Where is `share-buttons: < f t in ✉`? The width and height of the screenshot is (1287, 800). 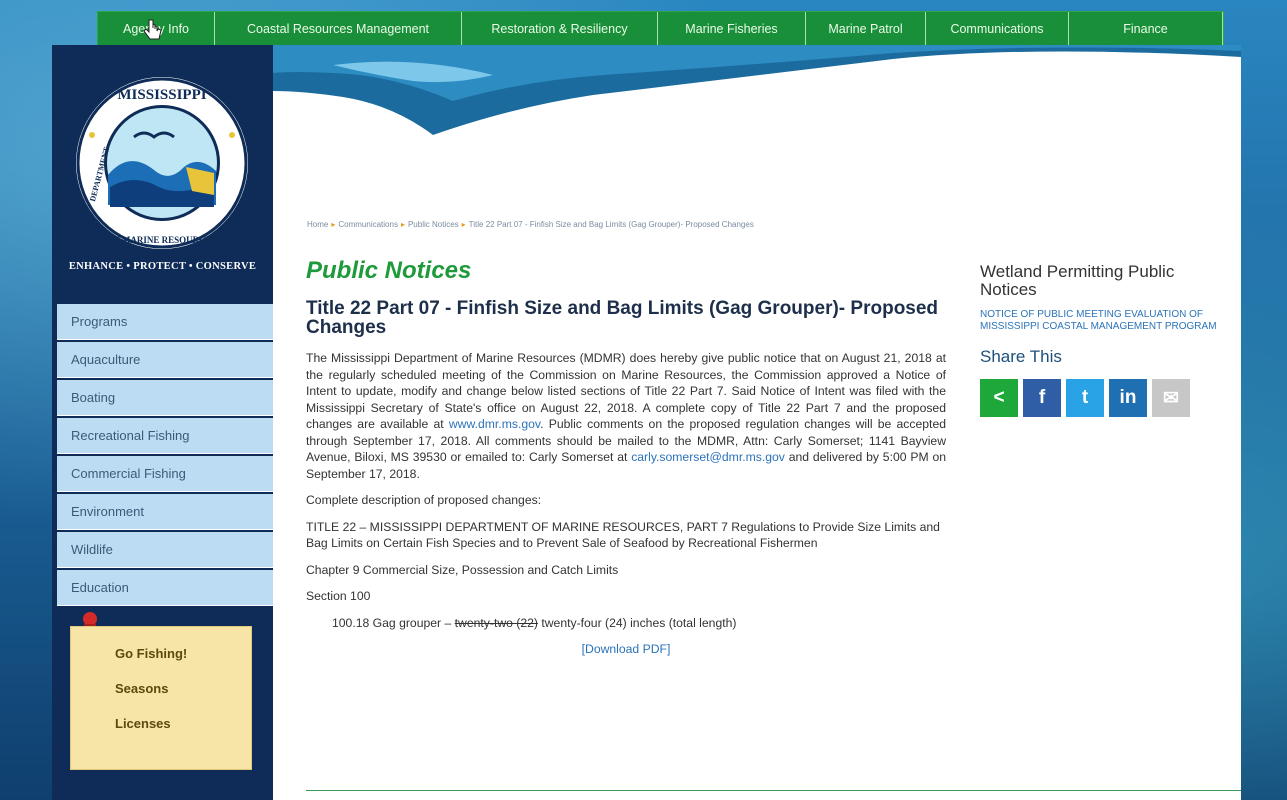
share-buttons: < f t in ✉ is located at coordinates (1100, 398).